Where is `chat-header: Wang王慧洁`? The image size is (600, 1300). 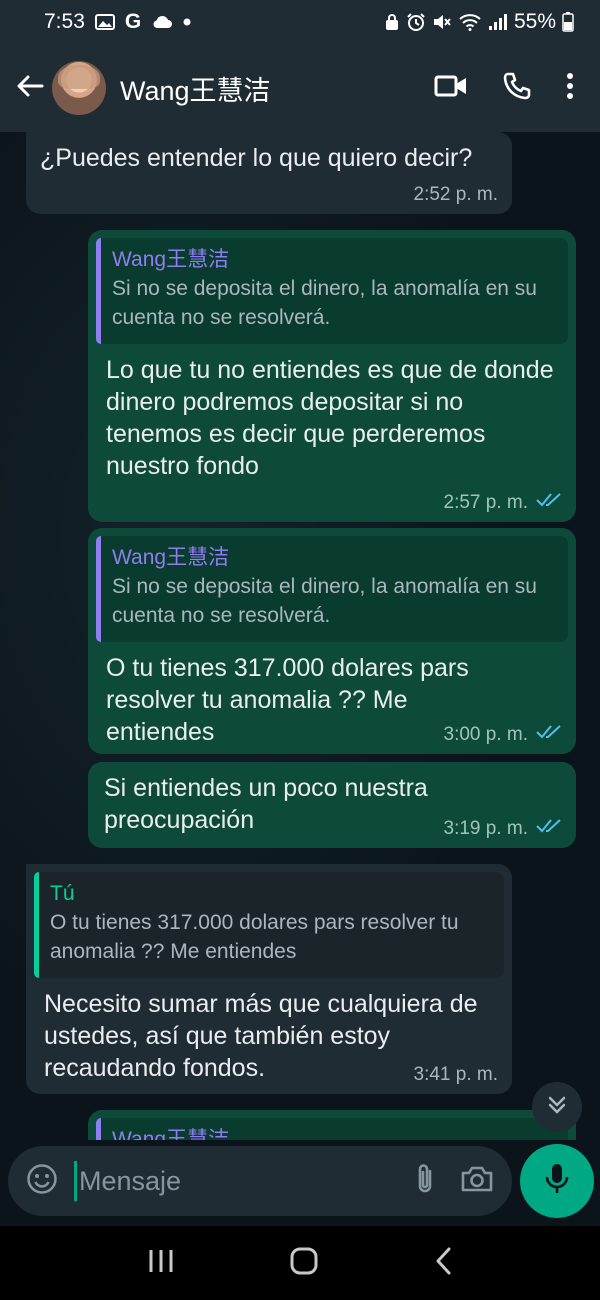
chat-header: Wang王慧洁 is located at coordinates (300, 88).